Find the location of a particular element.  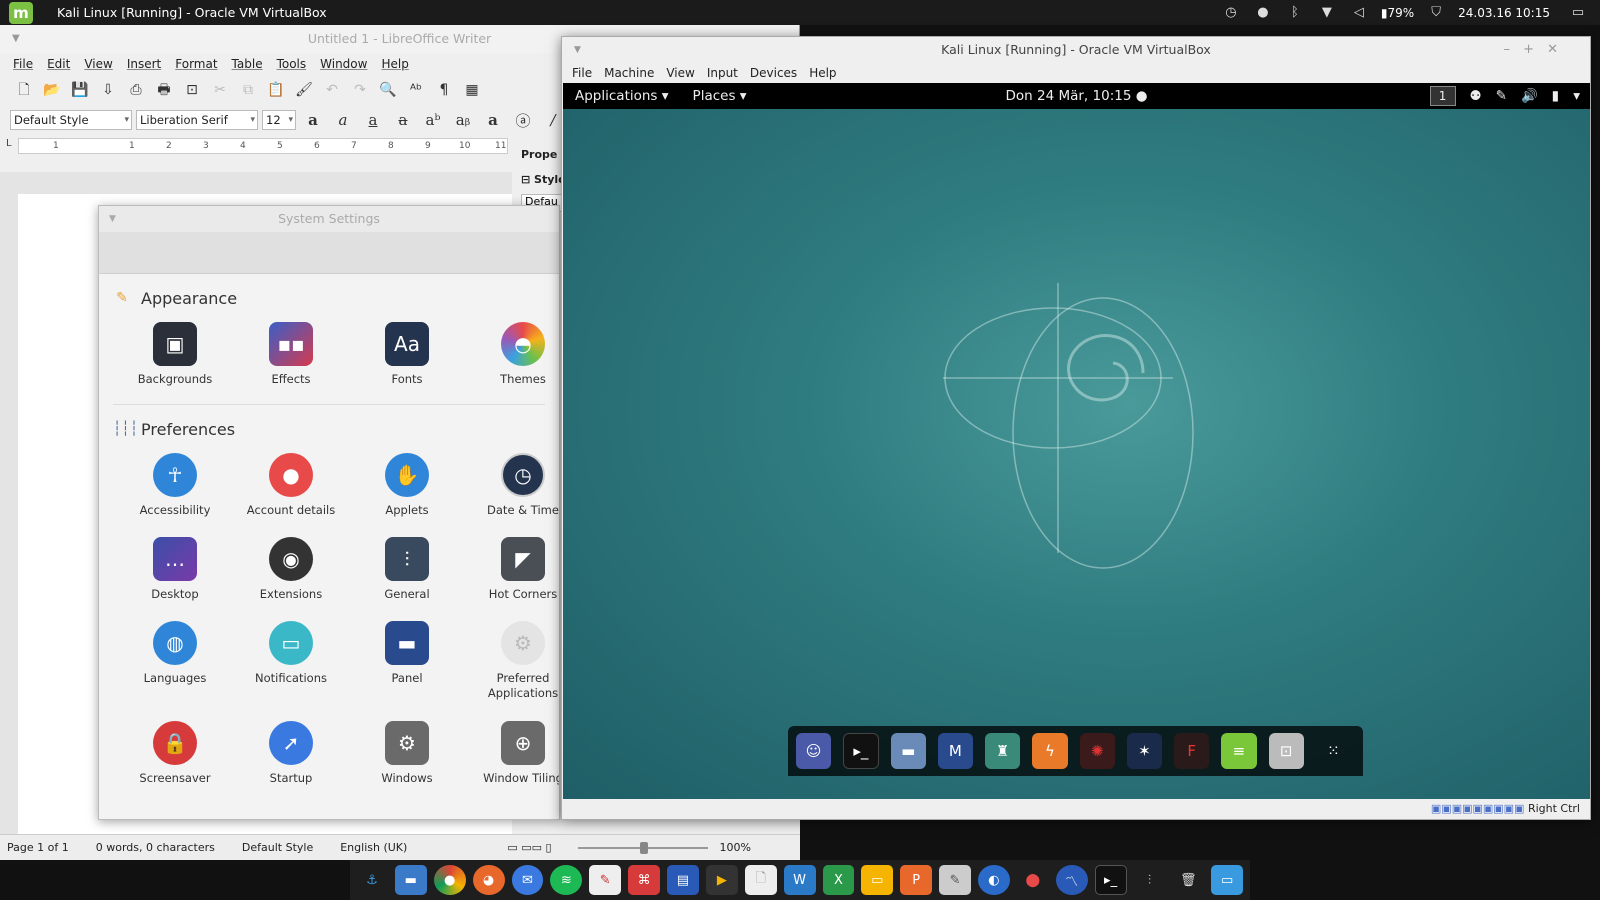

find-replace-icon: 🔍 is located at coordinates (388, 90).